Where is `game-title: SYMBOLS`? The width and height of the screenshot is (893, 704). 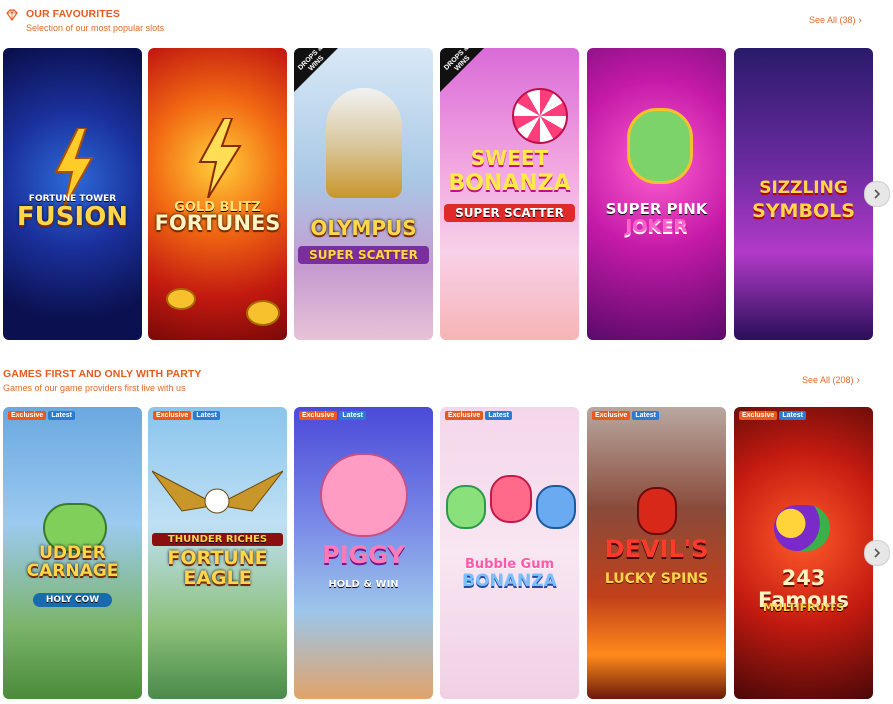
game-title: SYMBOLS is located at coordinates (803, 211).